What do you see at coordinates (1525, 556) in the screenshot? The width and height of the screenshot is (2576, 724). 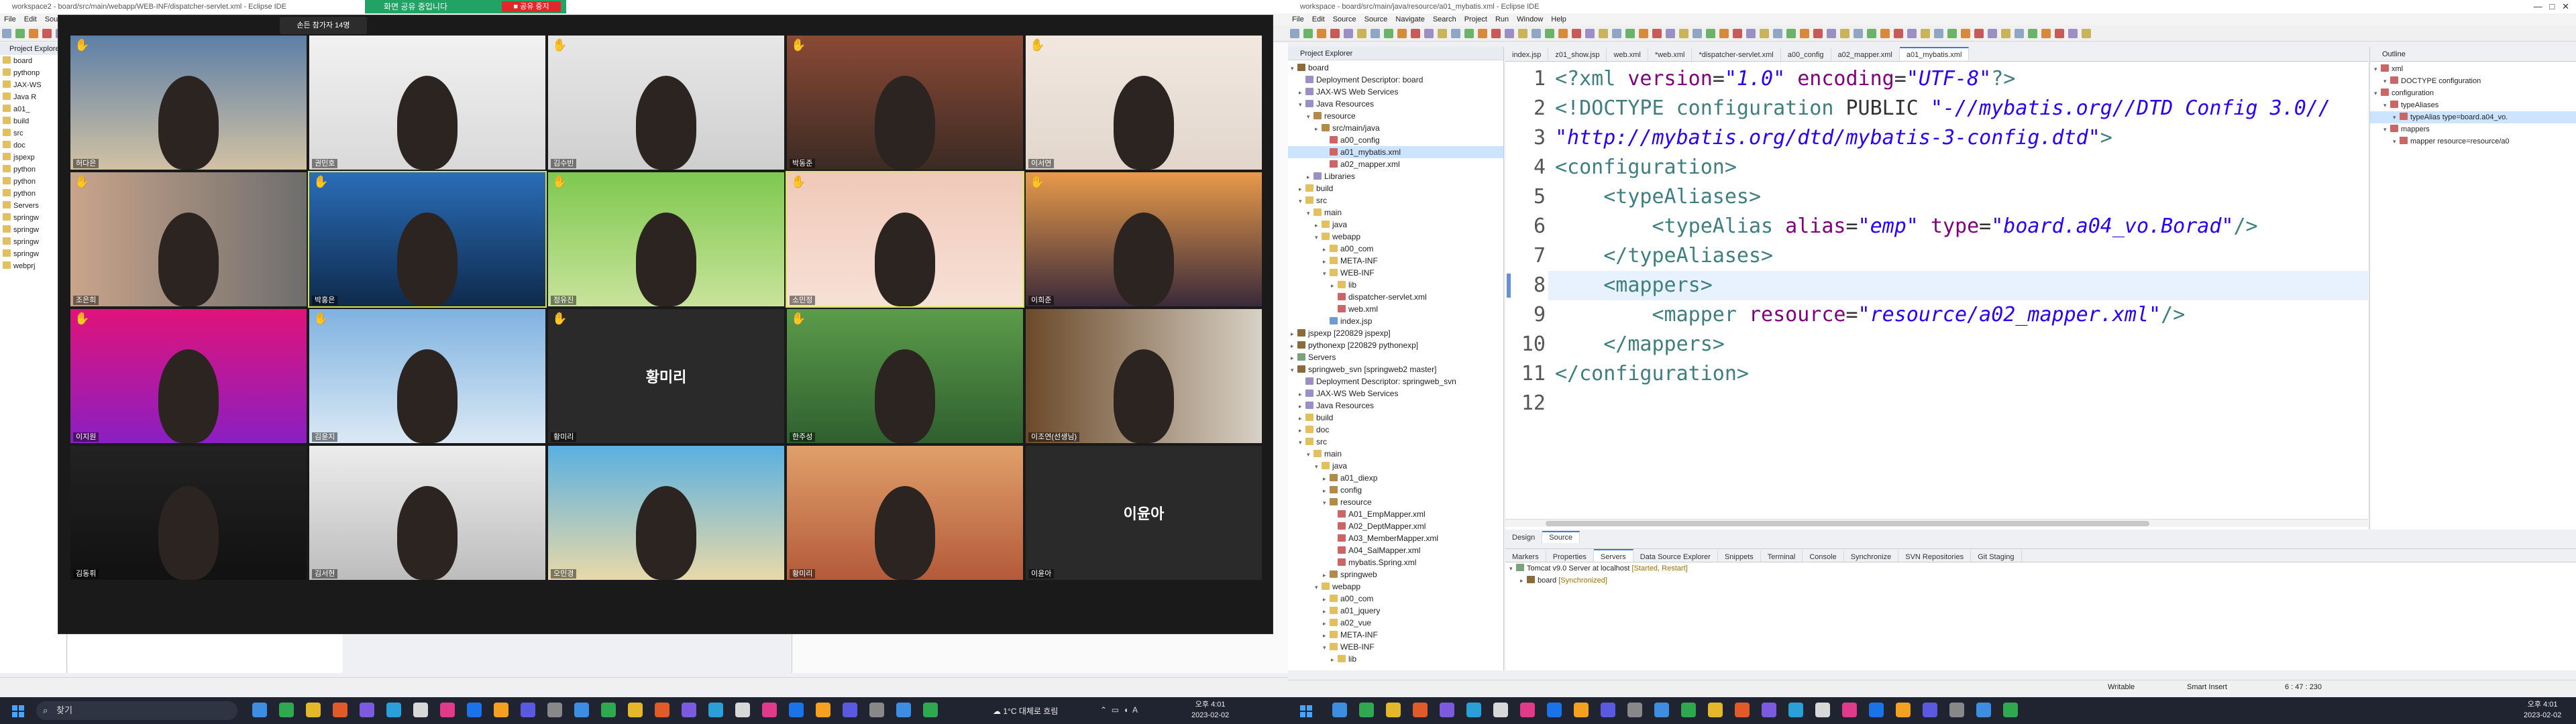 I see `bottom-tab-markers: Markers` at bounding box center [1525, 556].